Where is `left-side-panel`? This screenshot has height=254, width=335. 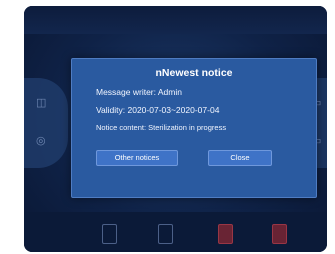
left-side-panel is located at coordinates (46, 123).